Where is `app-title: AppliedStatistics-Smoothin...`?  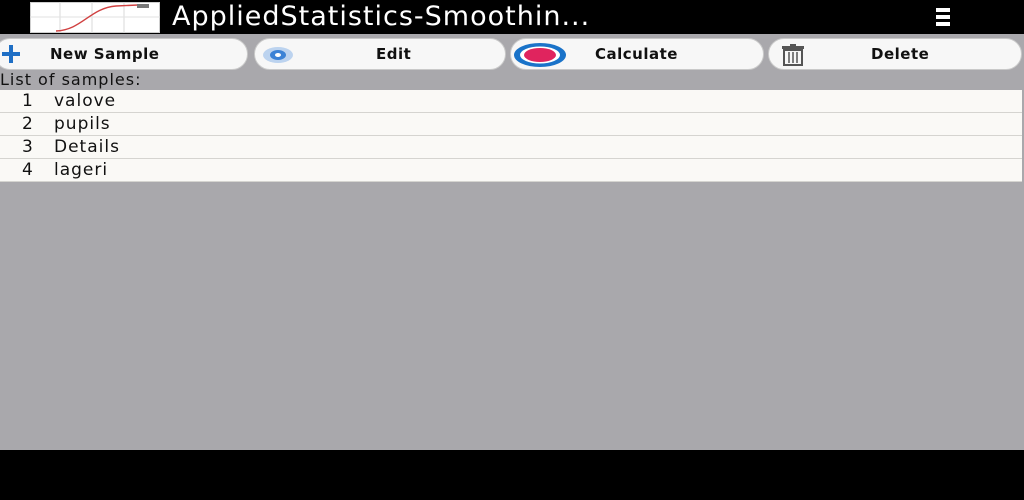
app-title: AppliedStatistics-Smoothin... is located at coordinates (381, 16).